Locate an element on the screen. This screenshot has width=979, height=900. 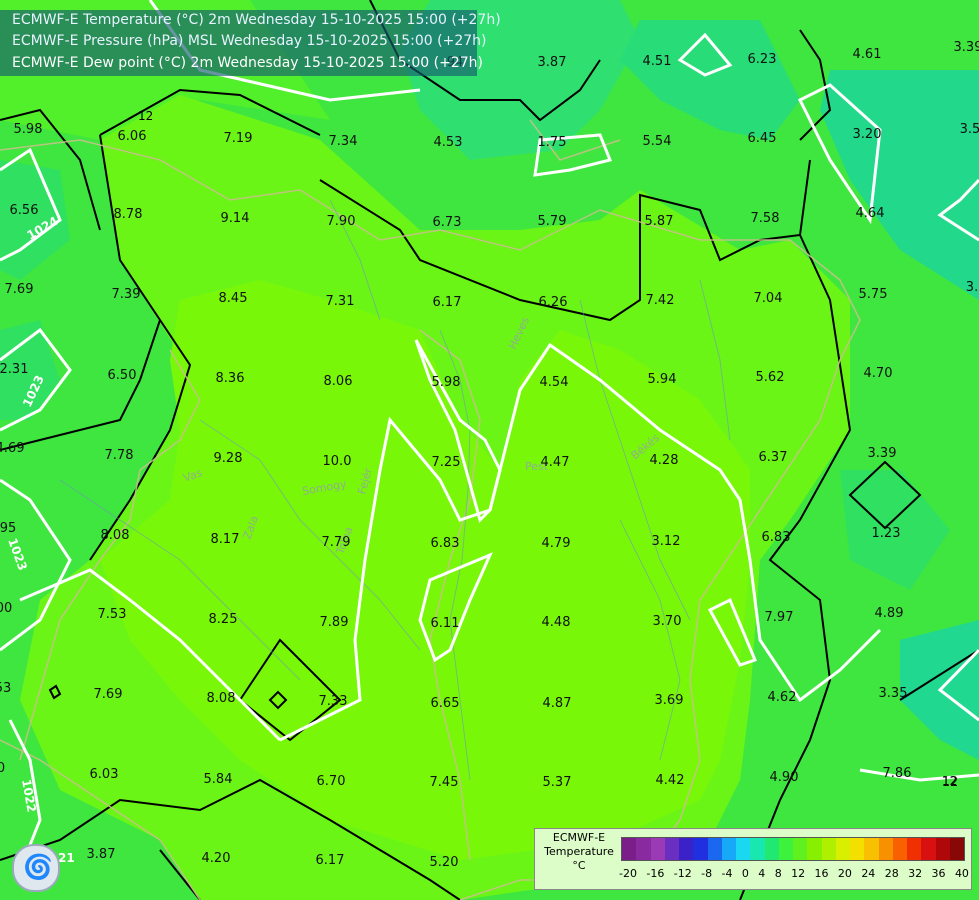
legend-title: ECMWF-E Temperature °C is located at coordinates (579, 851).